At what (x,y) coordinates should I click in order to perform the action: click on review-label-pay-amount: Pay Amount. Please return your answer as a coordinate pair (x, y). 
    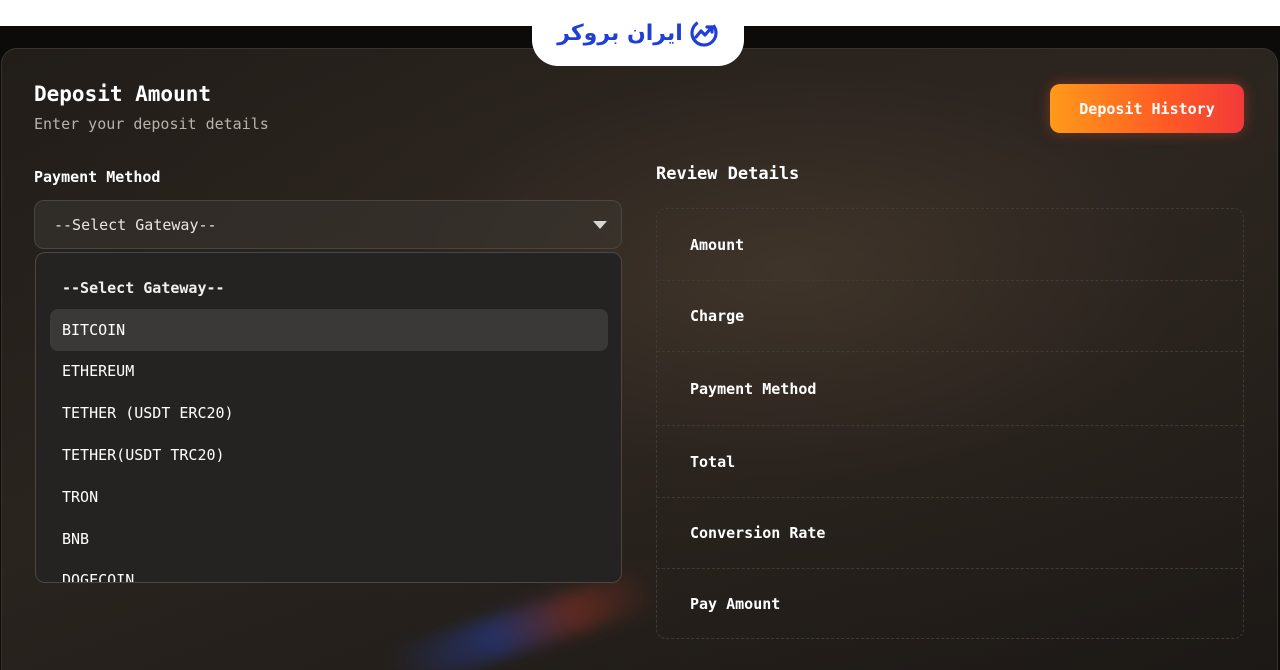
    Looking at the image, I should click on (735, 604).